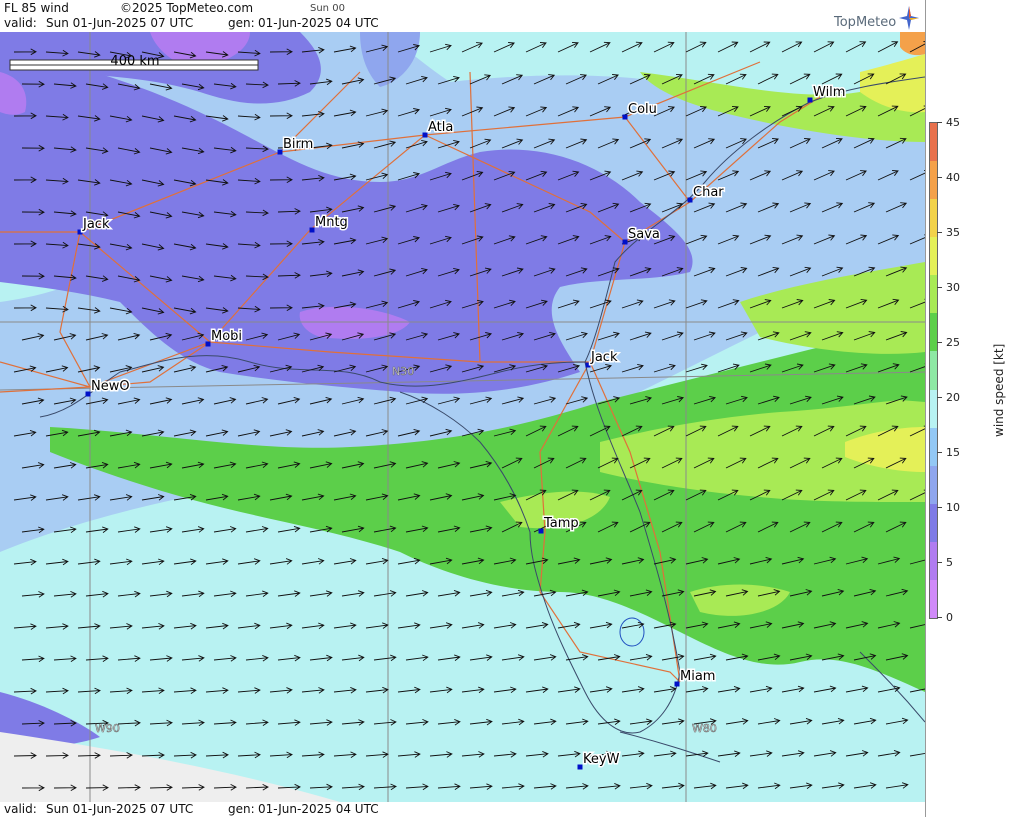 Image resolution: width=1017 pixels, height=817 pixels. I want to click on grid-label-n30: N30, so click(403, 371).